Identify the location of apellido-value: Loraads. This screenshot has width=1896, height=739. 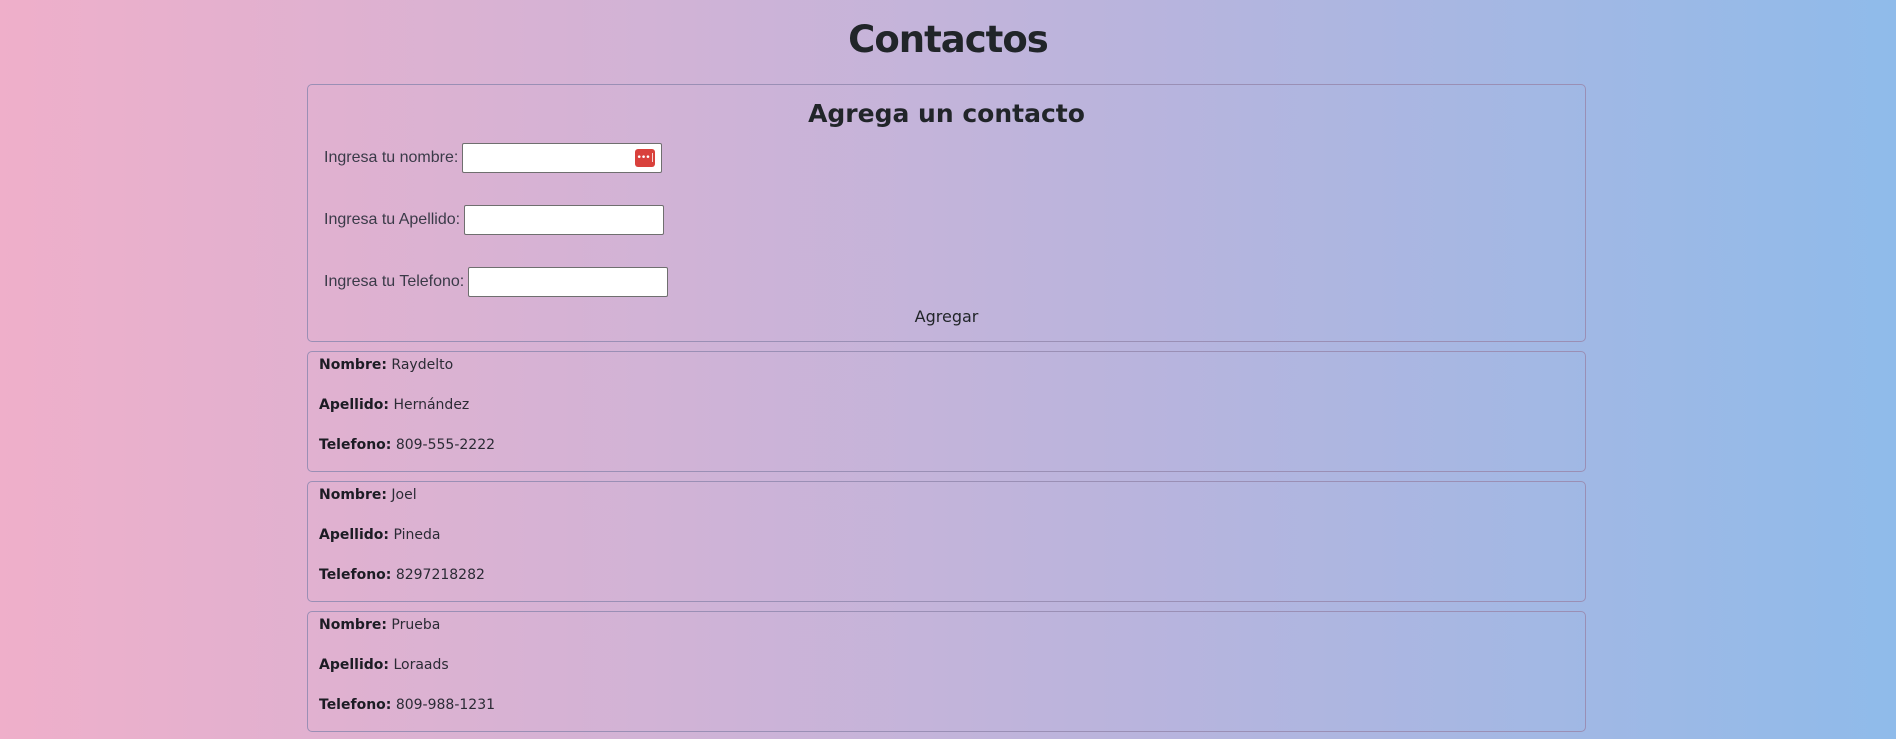
(421, 665).